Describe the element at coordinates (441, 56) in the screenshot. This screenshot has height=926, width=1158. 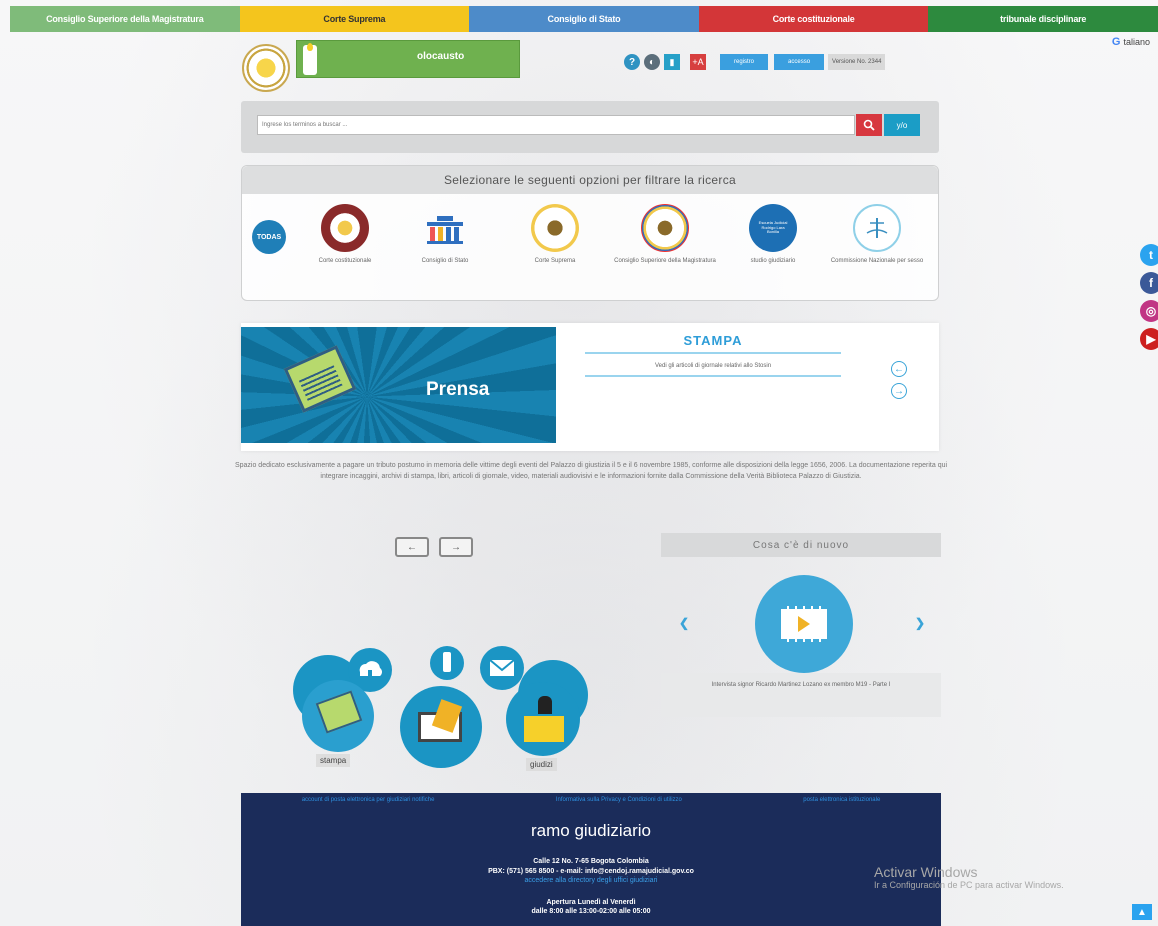
I see `banner-text: olocausto` at that location.